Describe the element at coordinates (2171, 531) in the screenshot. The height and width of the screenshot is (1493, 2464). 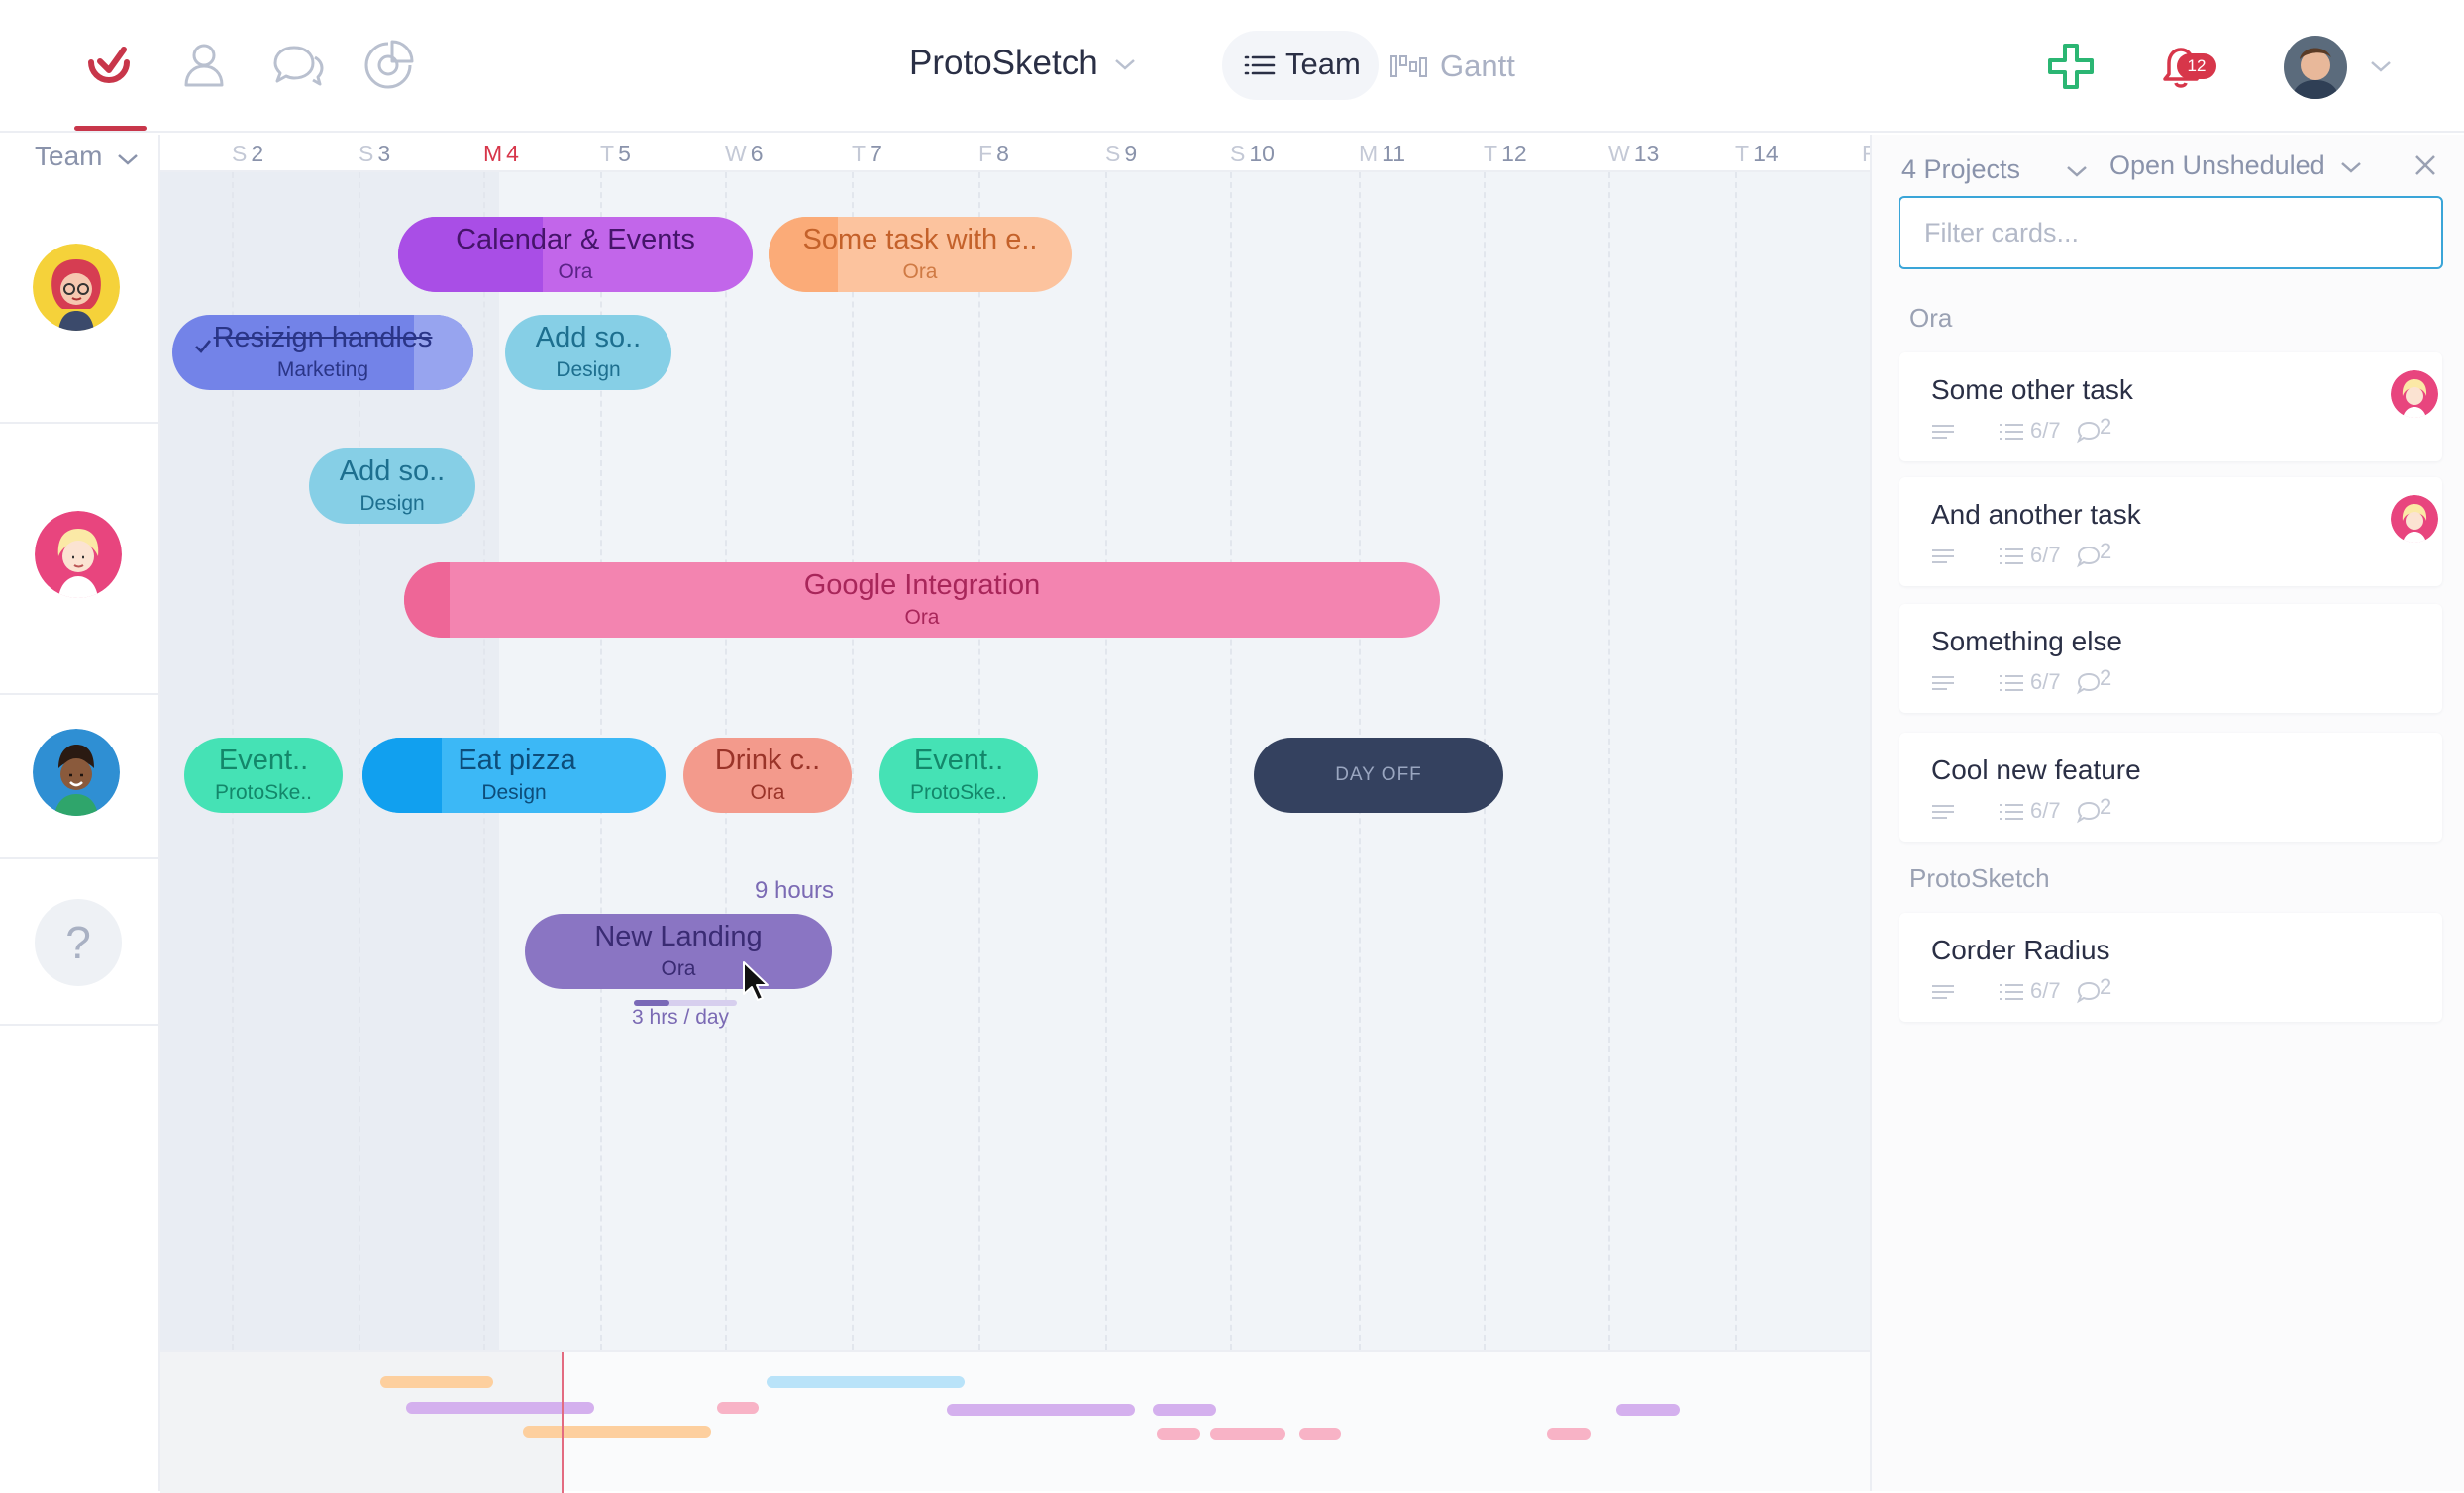
I see `unscheduled-card: And another task 6/7 2` at that location.